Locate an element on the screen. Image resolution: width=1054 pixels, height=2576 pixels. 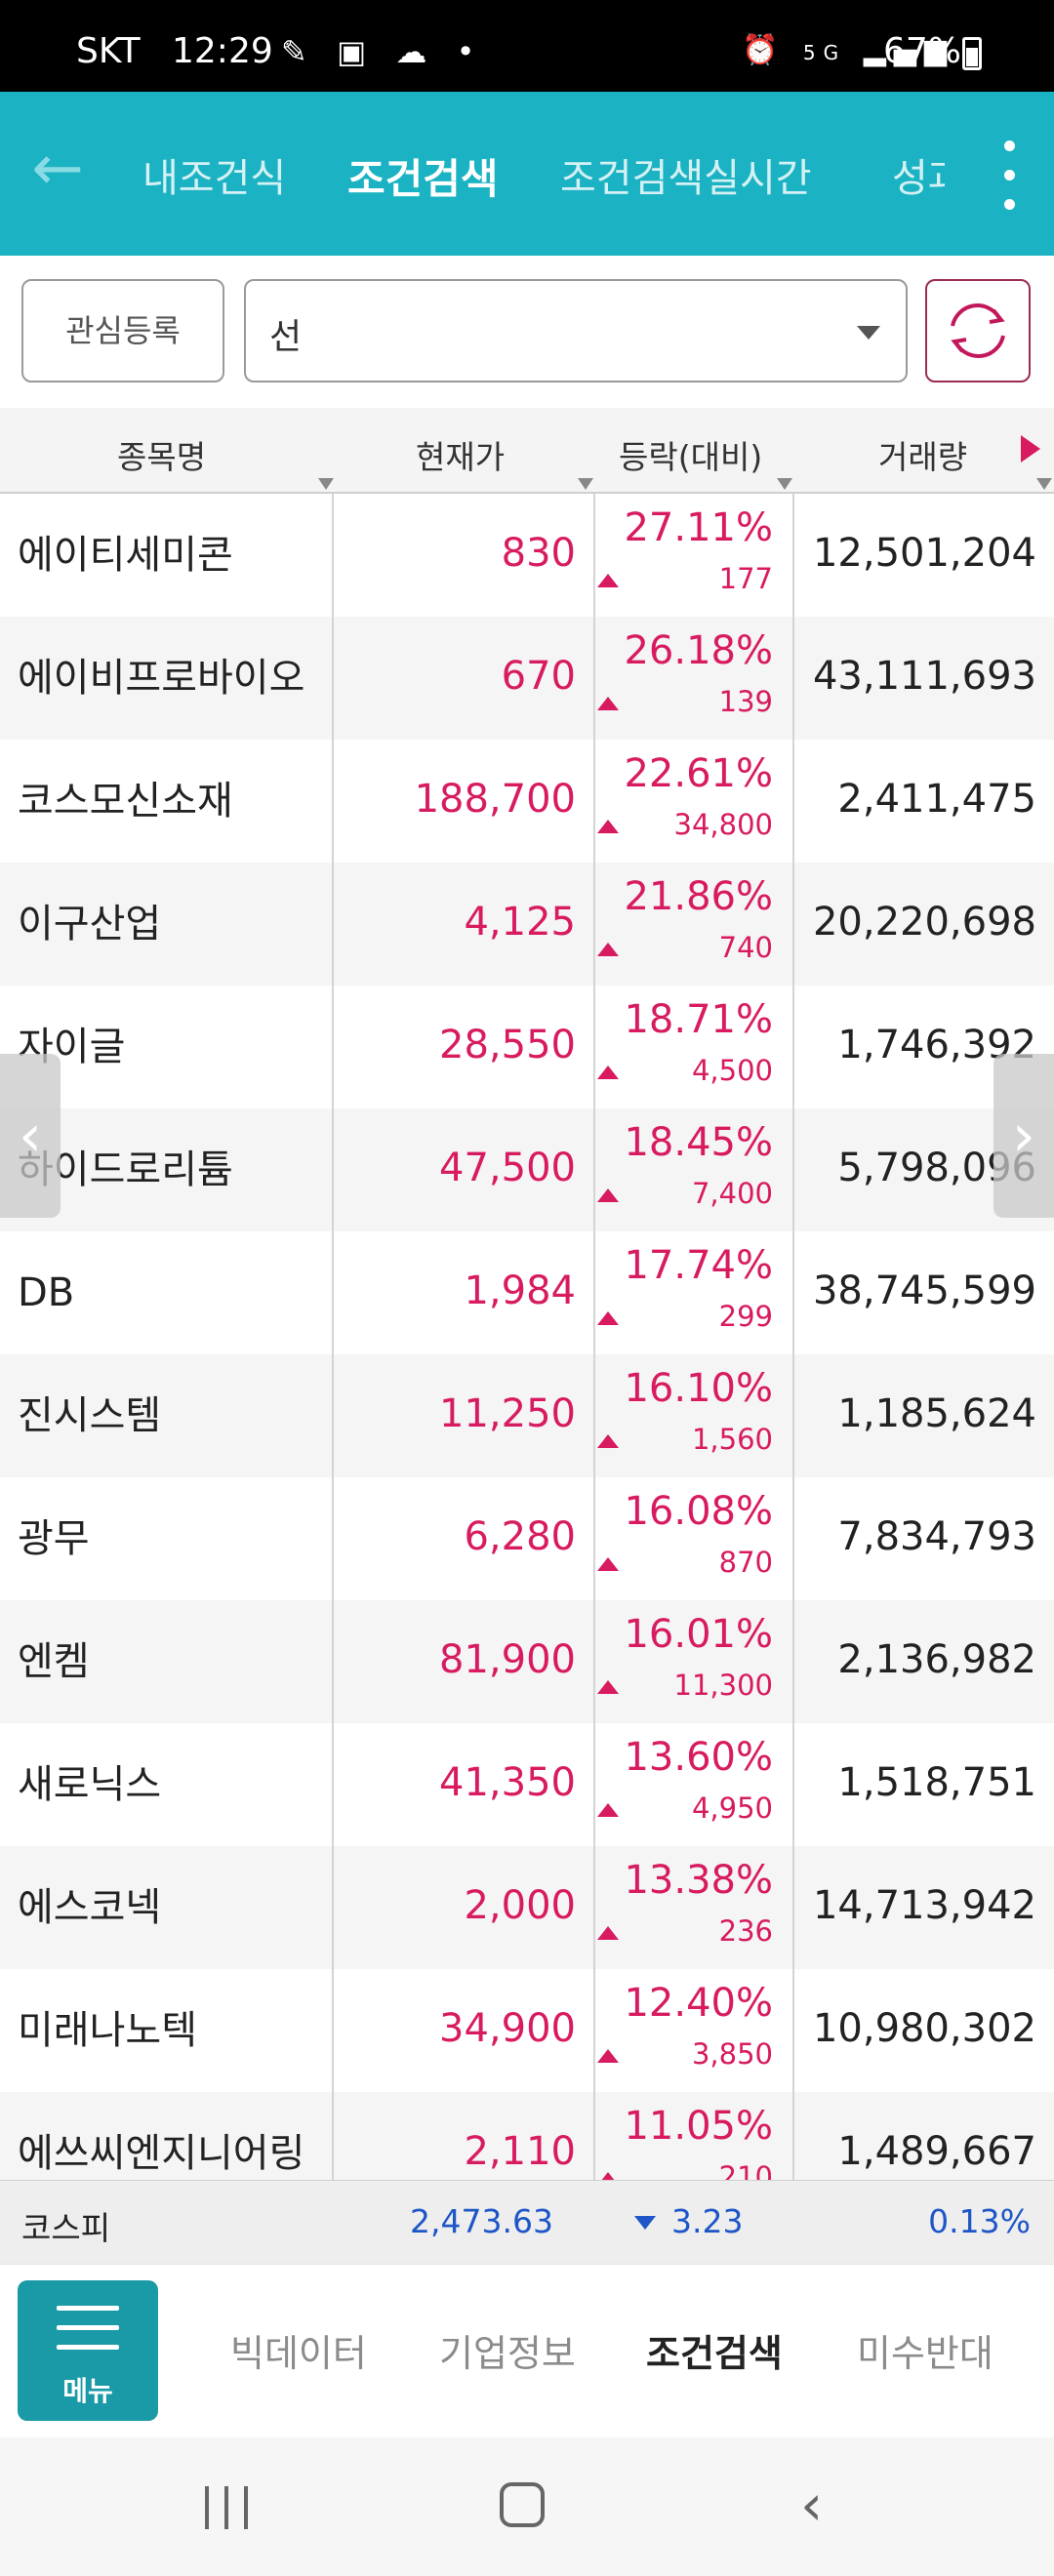
column-header-price: 현재가 is located at coordinates (461, 454).